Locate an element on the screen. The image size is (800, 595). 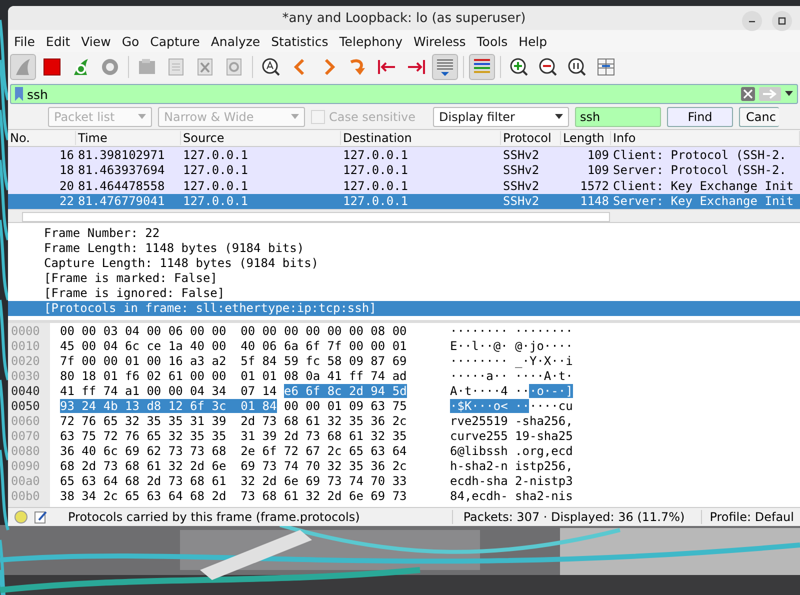
ascii-text: A·t····4 ·· is located at coordinates (490, 391).